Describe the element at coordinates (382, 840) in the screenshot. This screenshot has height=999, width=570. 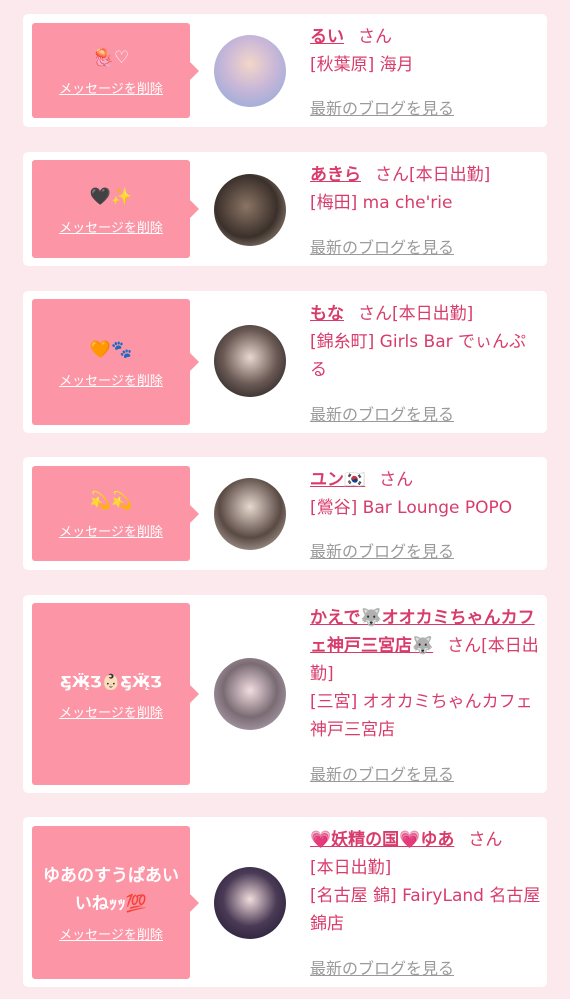
I see `name-link: 💗妖精の国💗ゆあ` at that location.